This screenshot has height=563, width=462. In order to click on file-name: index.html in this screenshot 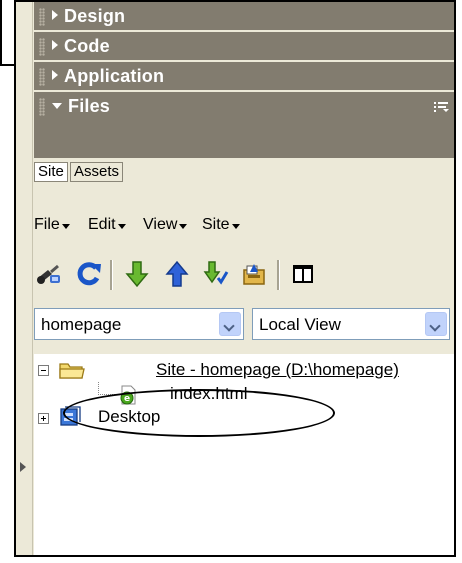, I will do `click(209, 393)`.